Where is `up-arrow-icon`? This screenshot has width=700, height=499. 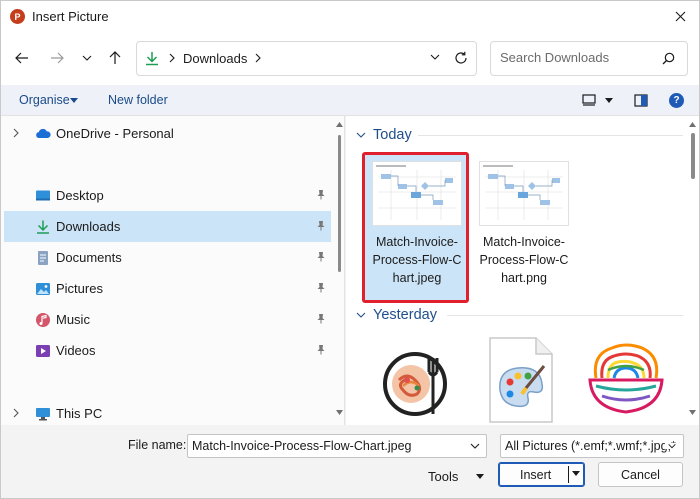 up-arrow-icon is located at coordinates (115, 57).